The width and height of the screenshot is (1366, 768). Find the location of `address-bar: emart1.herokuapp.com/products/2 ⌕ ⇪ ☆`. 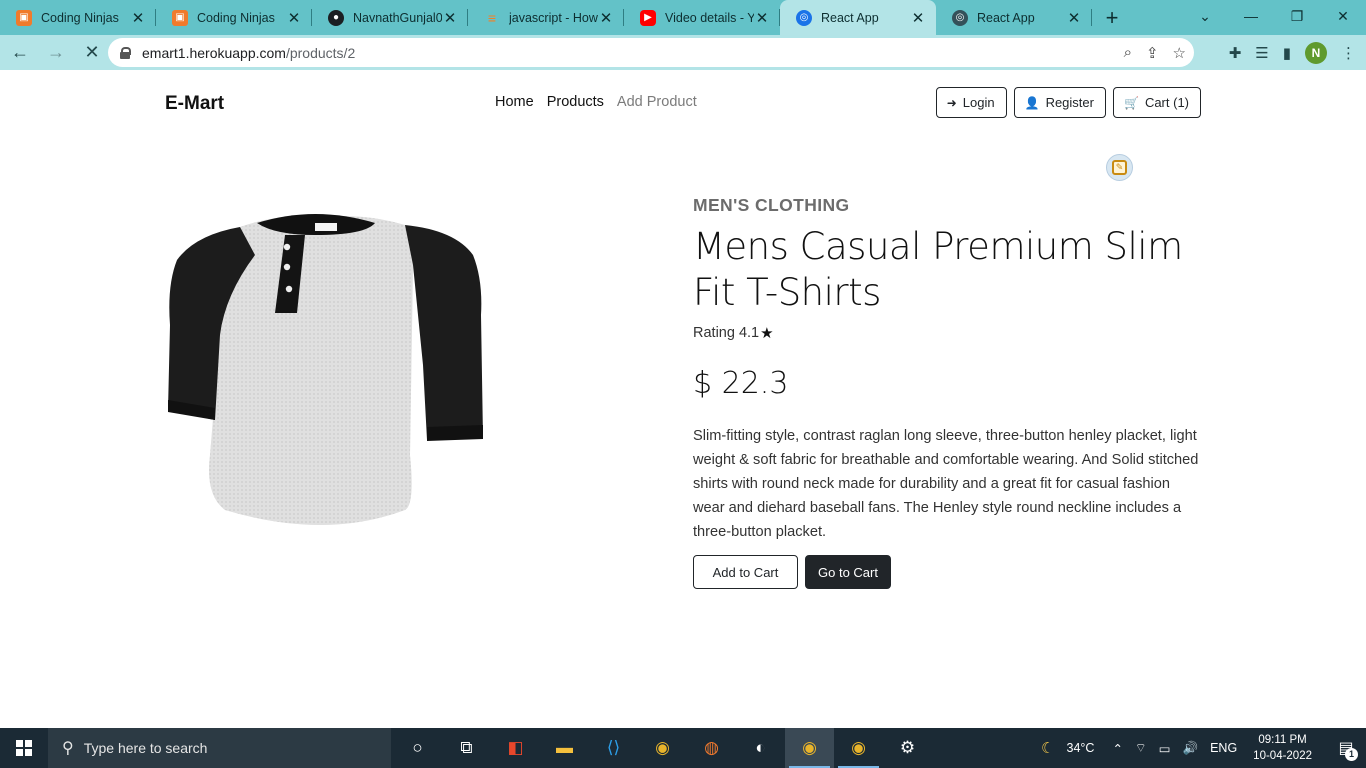

address-bar: emart1.herokuapp.com/products/2 ⌕ ⇪ ☆ is located at coordinates (651, 52).